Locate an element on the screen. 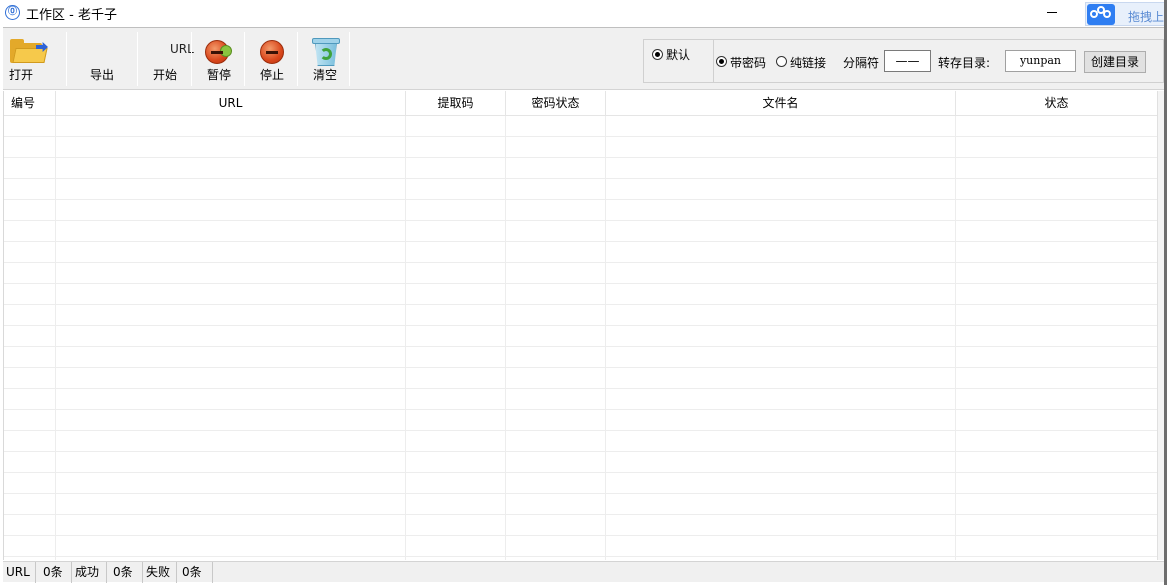 This screenshot has height=585, width=1167. options-panel: 默认 带密码 纯链接 分隔符 —— 转存目录: yunpan 创建目录 is located at coordinates (903, 61).